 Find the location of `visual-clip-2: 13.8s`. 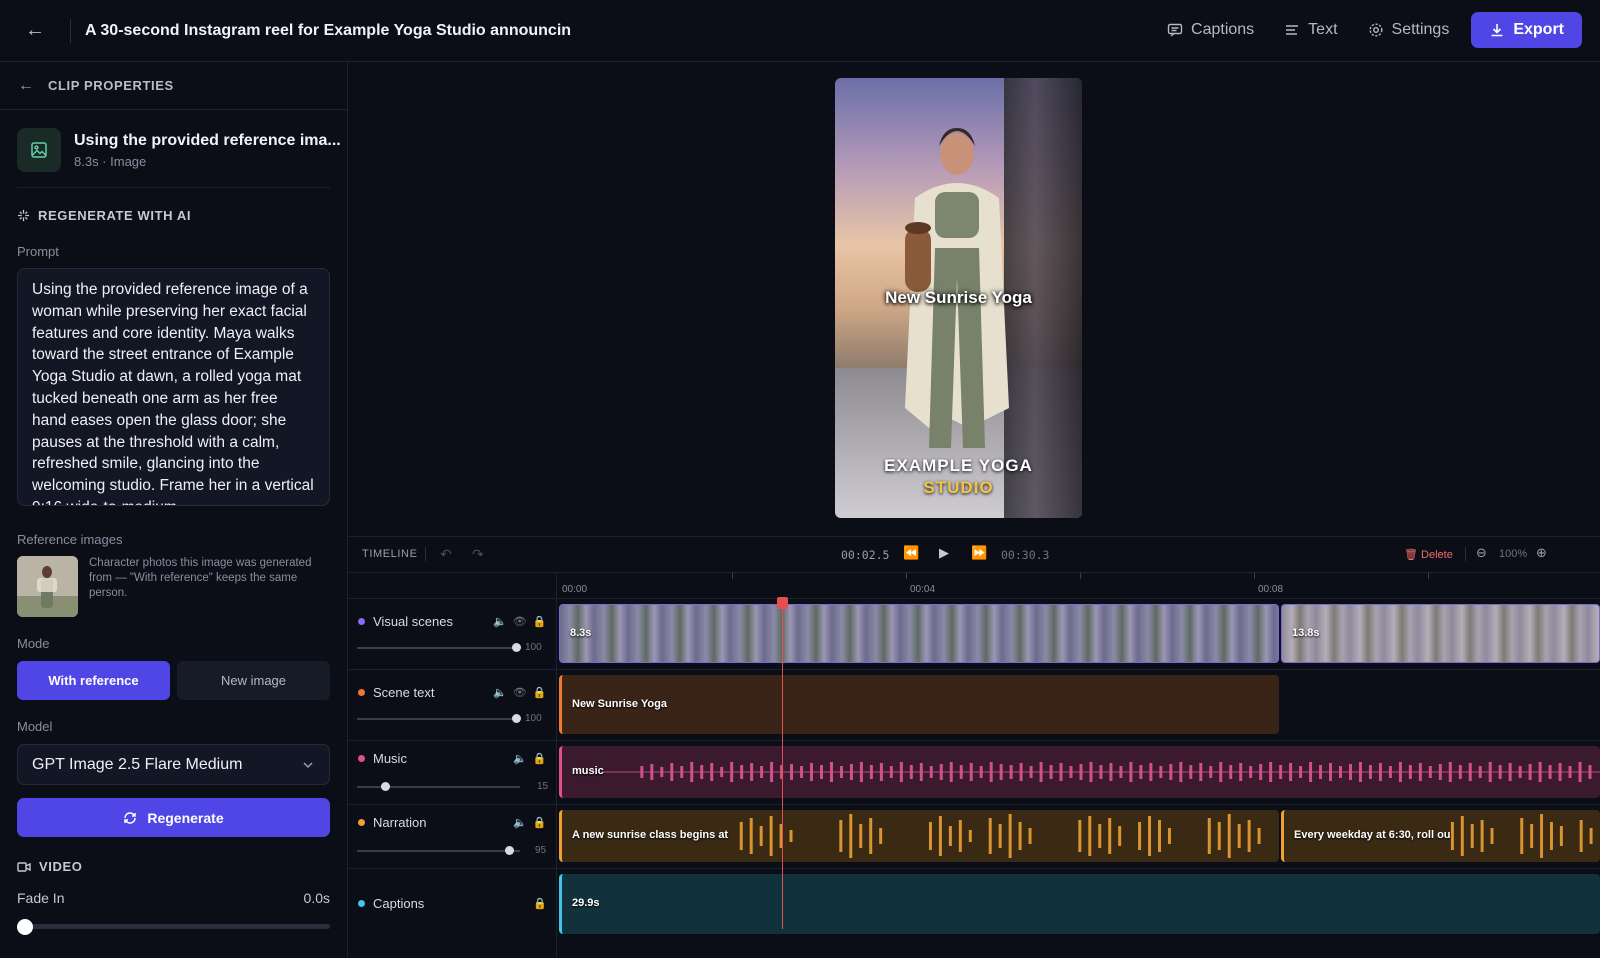

visual-clip-2: 13.8s is located at coordinates (1440, 633).